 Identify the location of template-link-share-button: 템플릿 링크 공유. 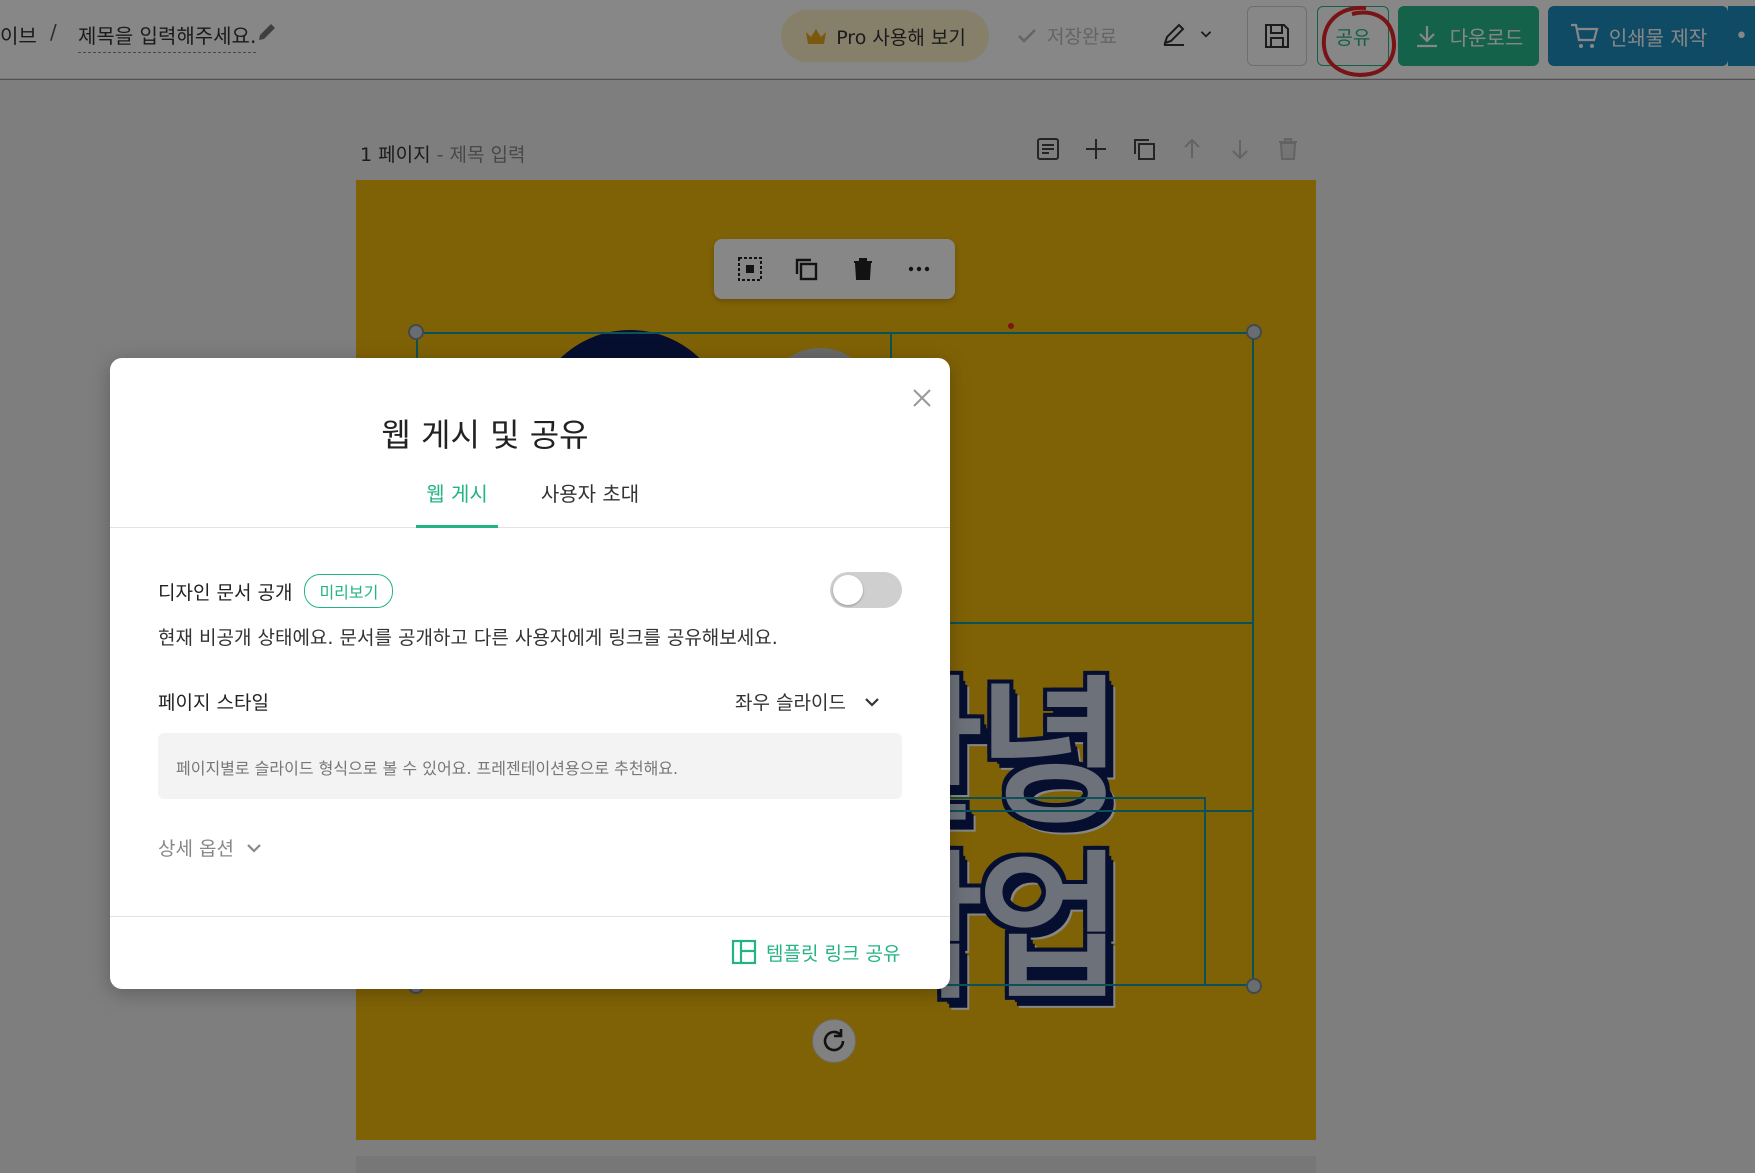
(815, 952).